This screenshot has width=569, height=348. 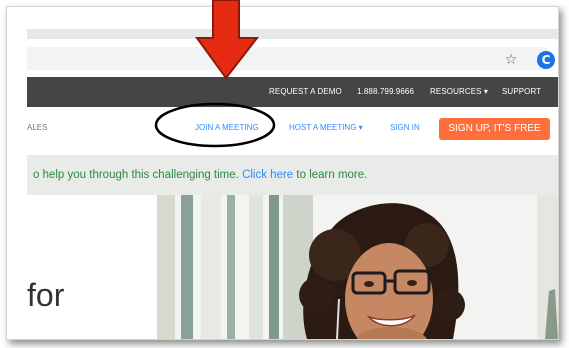 I want to click on banner-text-after: to learn more., so click(x=332, y=175).